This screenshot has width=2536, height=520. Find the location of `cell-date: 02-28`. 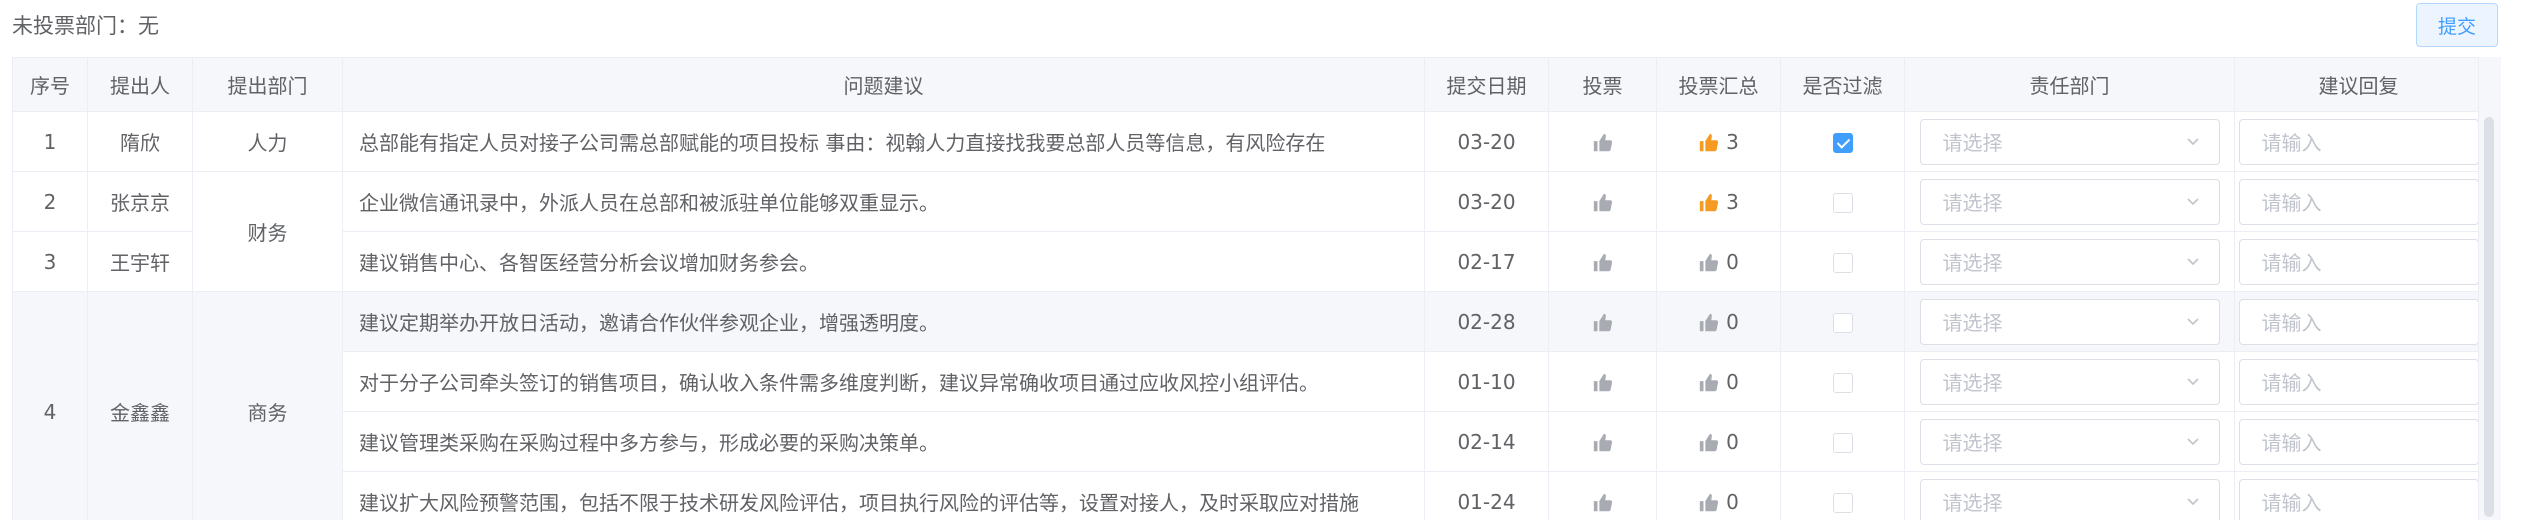

cell-date: 02-28 is located at coordinates (1486, 321).